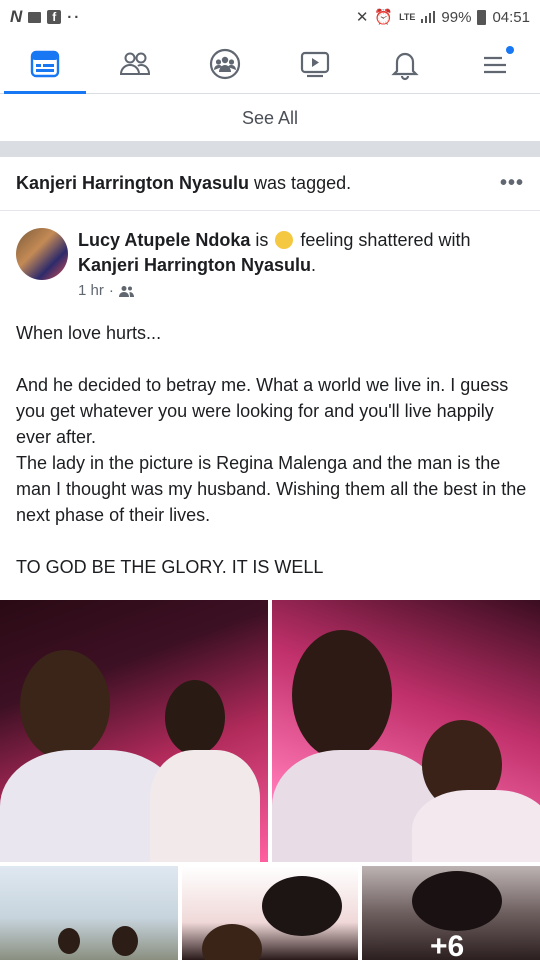  What do you see at coordinates (42, 254) in the screenshot?
I see `avatar` at bounding box center [42, 254].